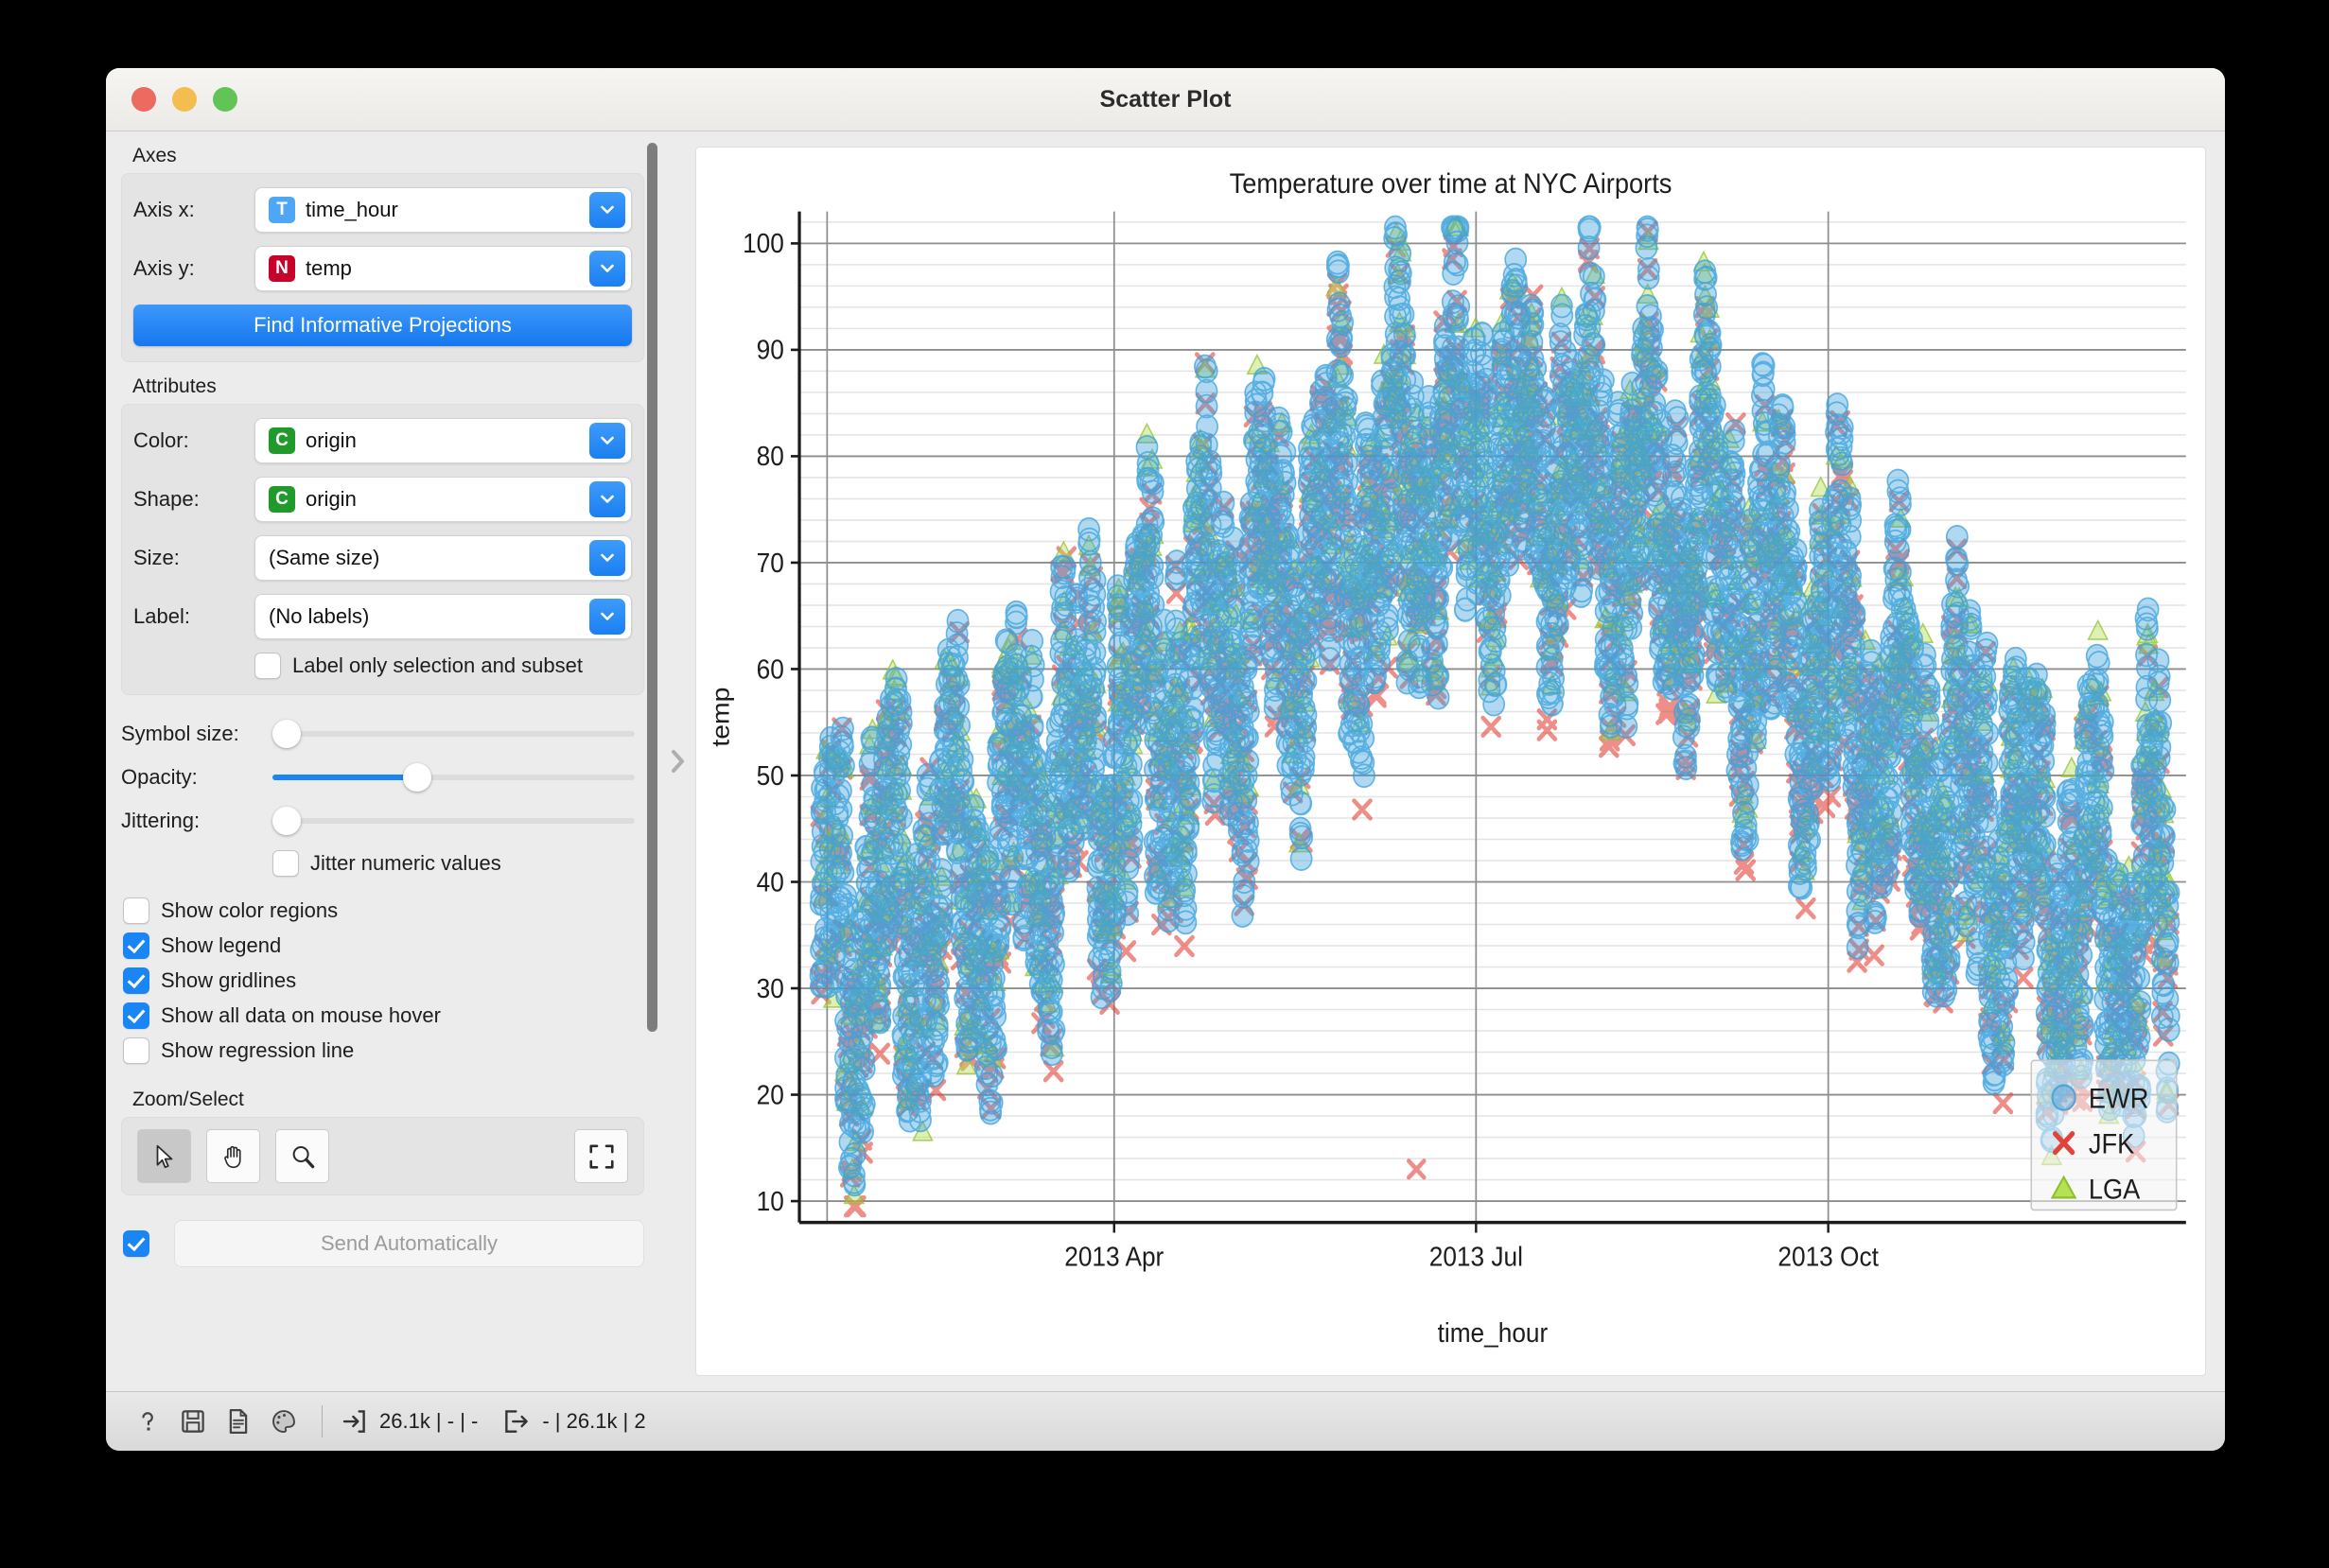  What do you see at coordinates (345, 777) in the screenshot?
I see `slider-fill` at bounding box center [345, 777].